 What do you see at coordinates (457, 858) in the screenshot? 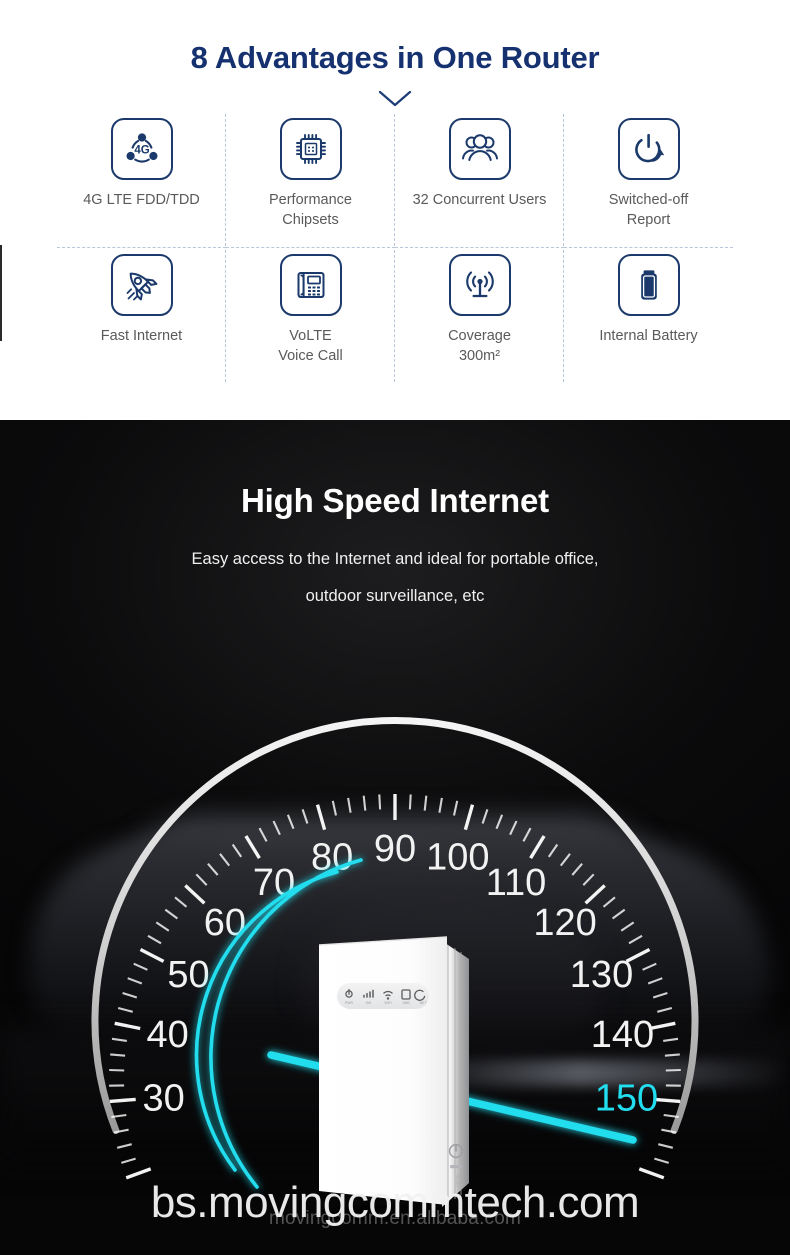
I see `gauge-label-100: 100` at bounding box center [457, 858].